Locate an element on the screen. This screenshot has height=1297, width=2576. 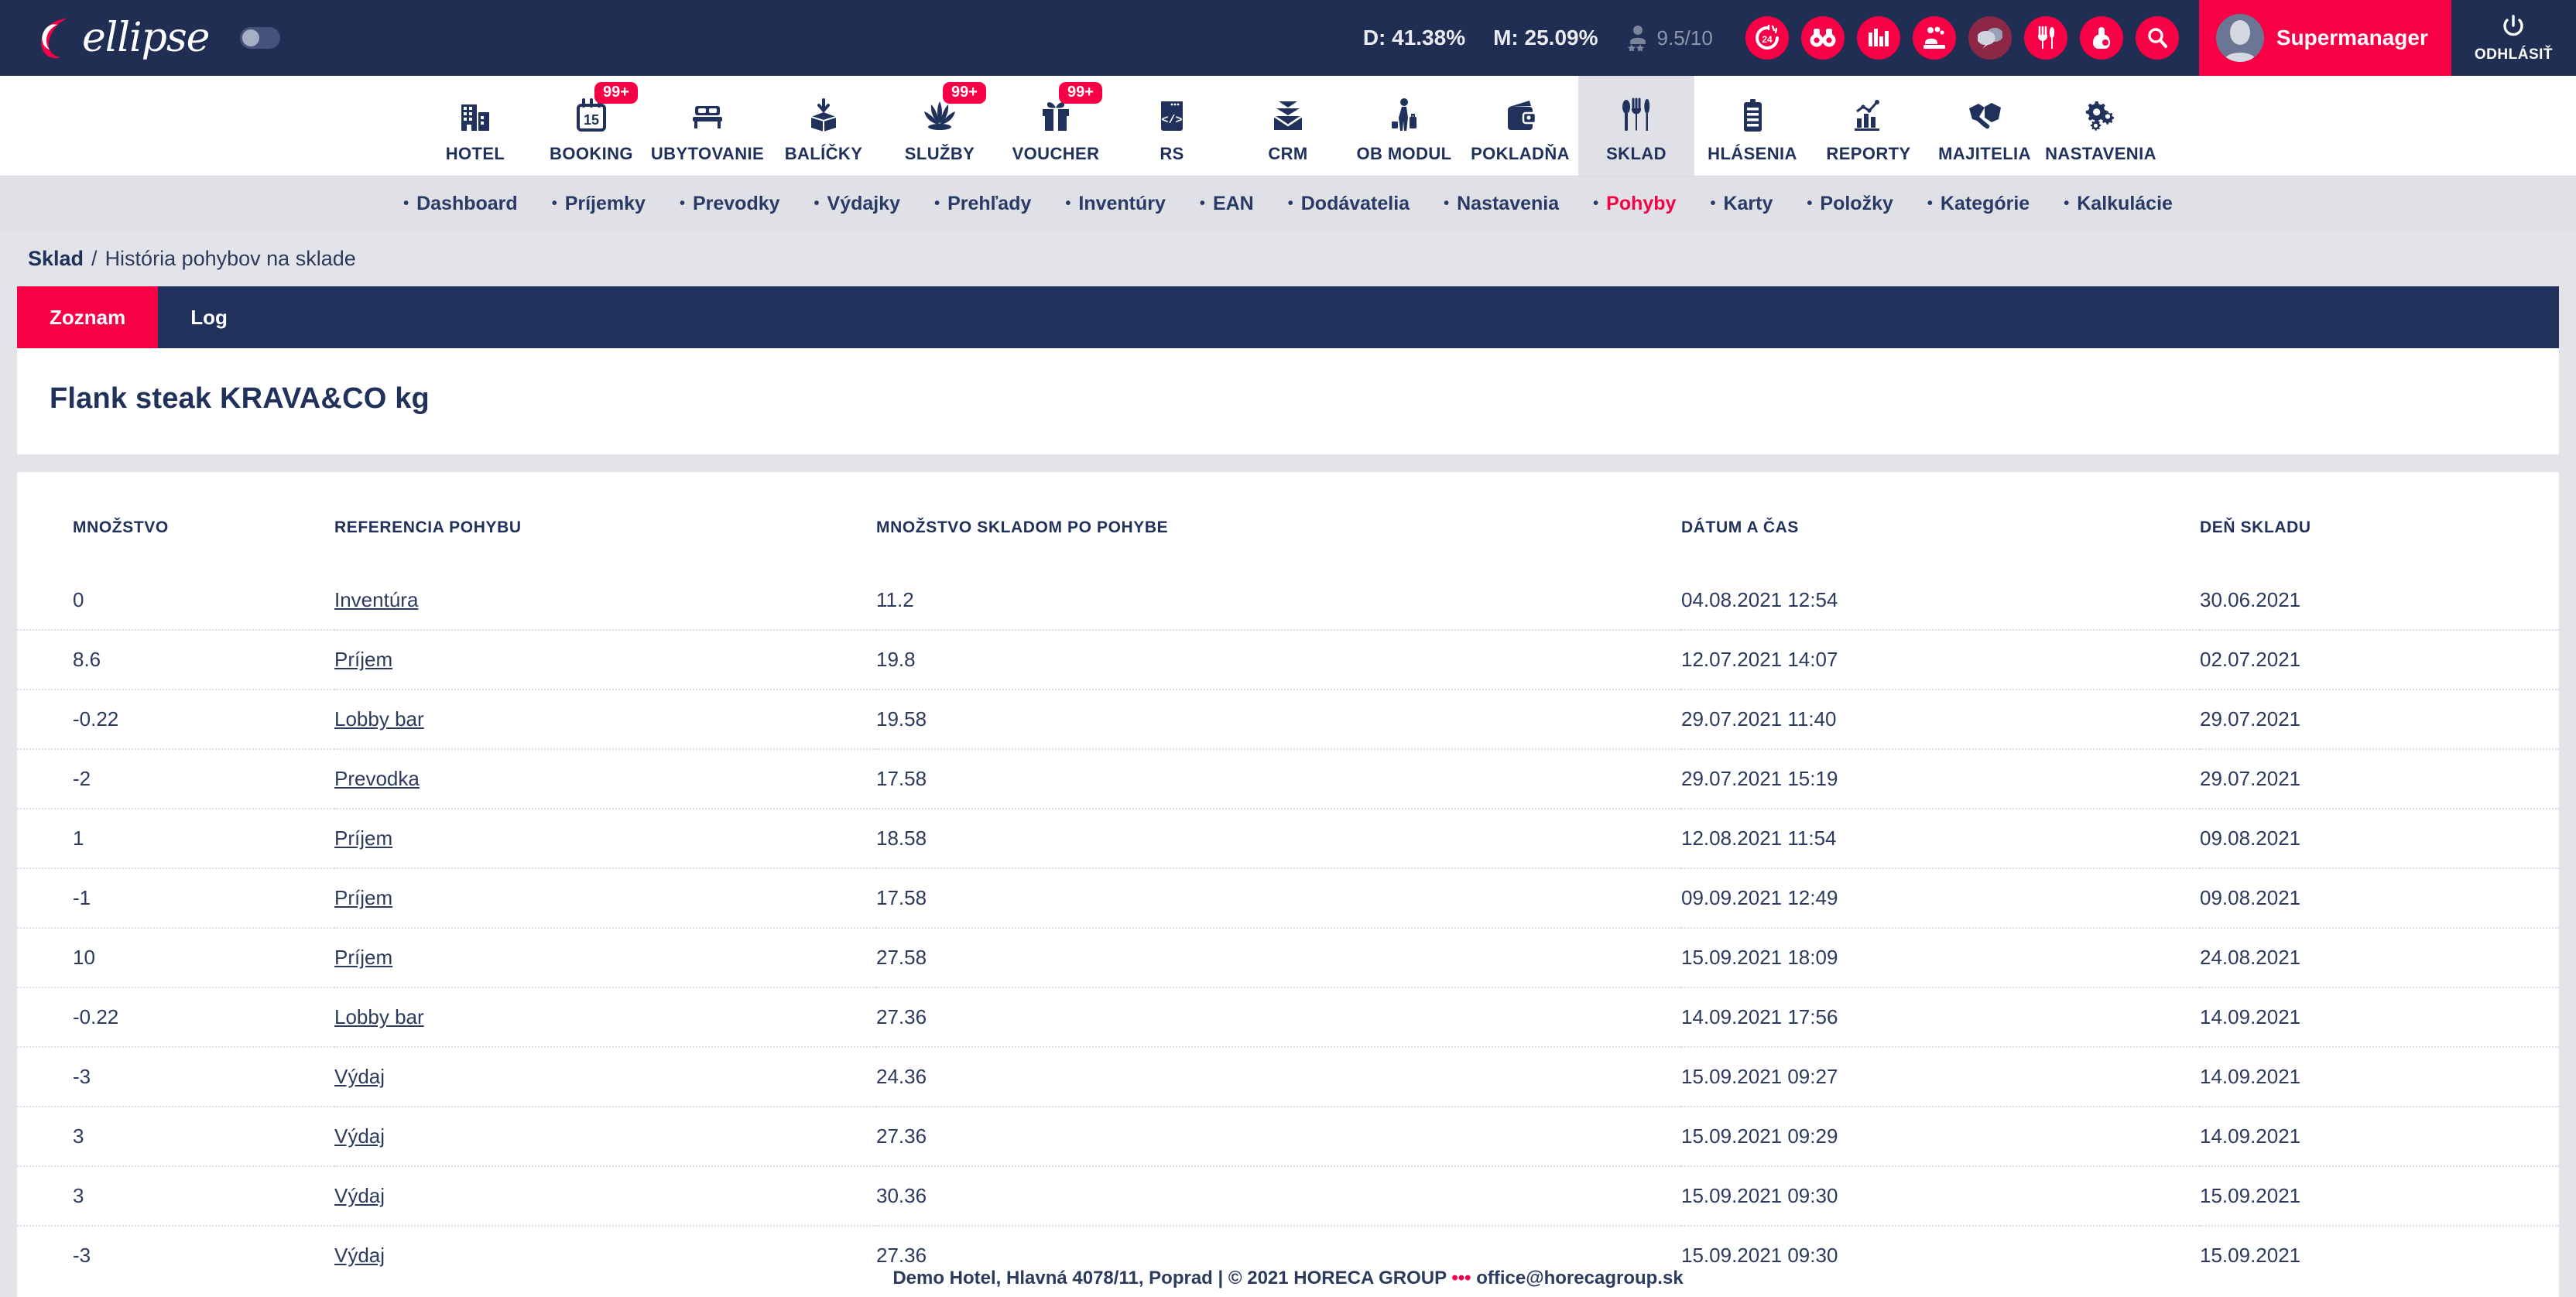
subnav-item-nastavenia: • Nastavenia is located at coordinates (1501, 204).